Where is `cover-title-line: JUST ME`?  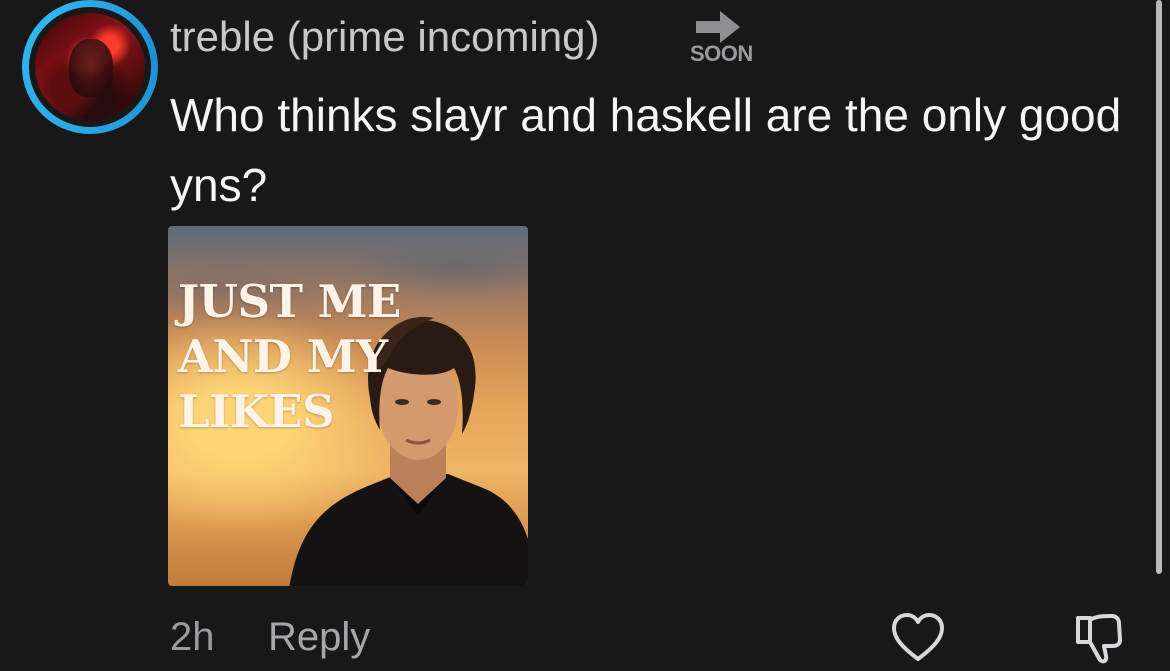 cover-title-line: JUST ME is located at coordinates (289, 301).